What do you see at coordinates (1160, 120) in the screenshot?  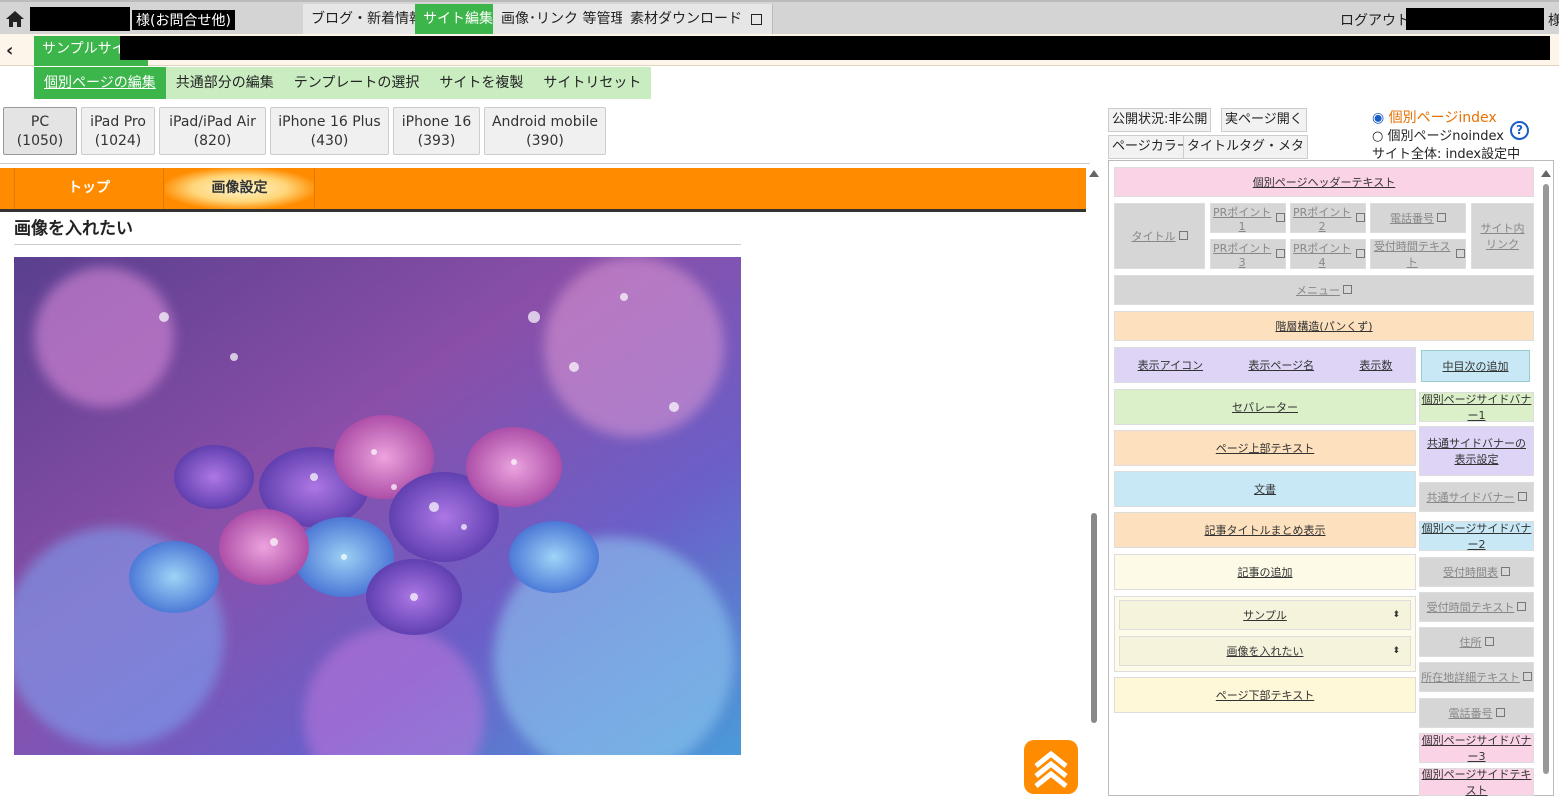 I see `publish-status-button: 公開状況:非公開` at bounding box center [1160, 120].